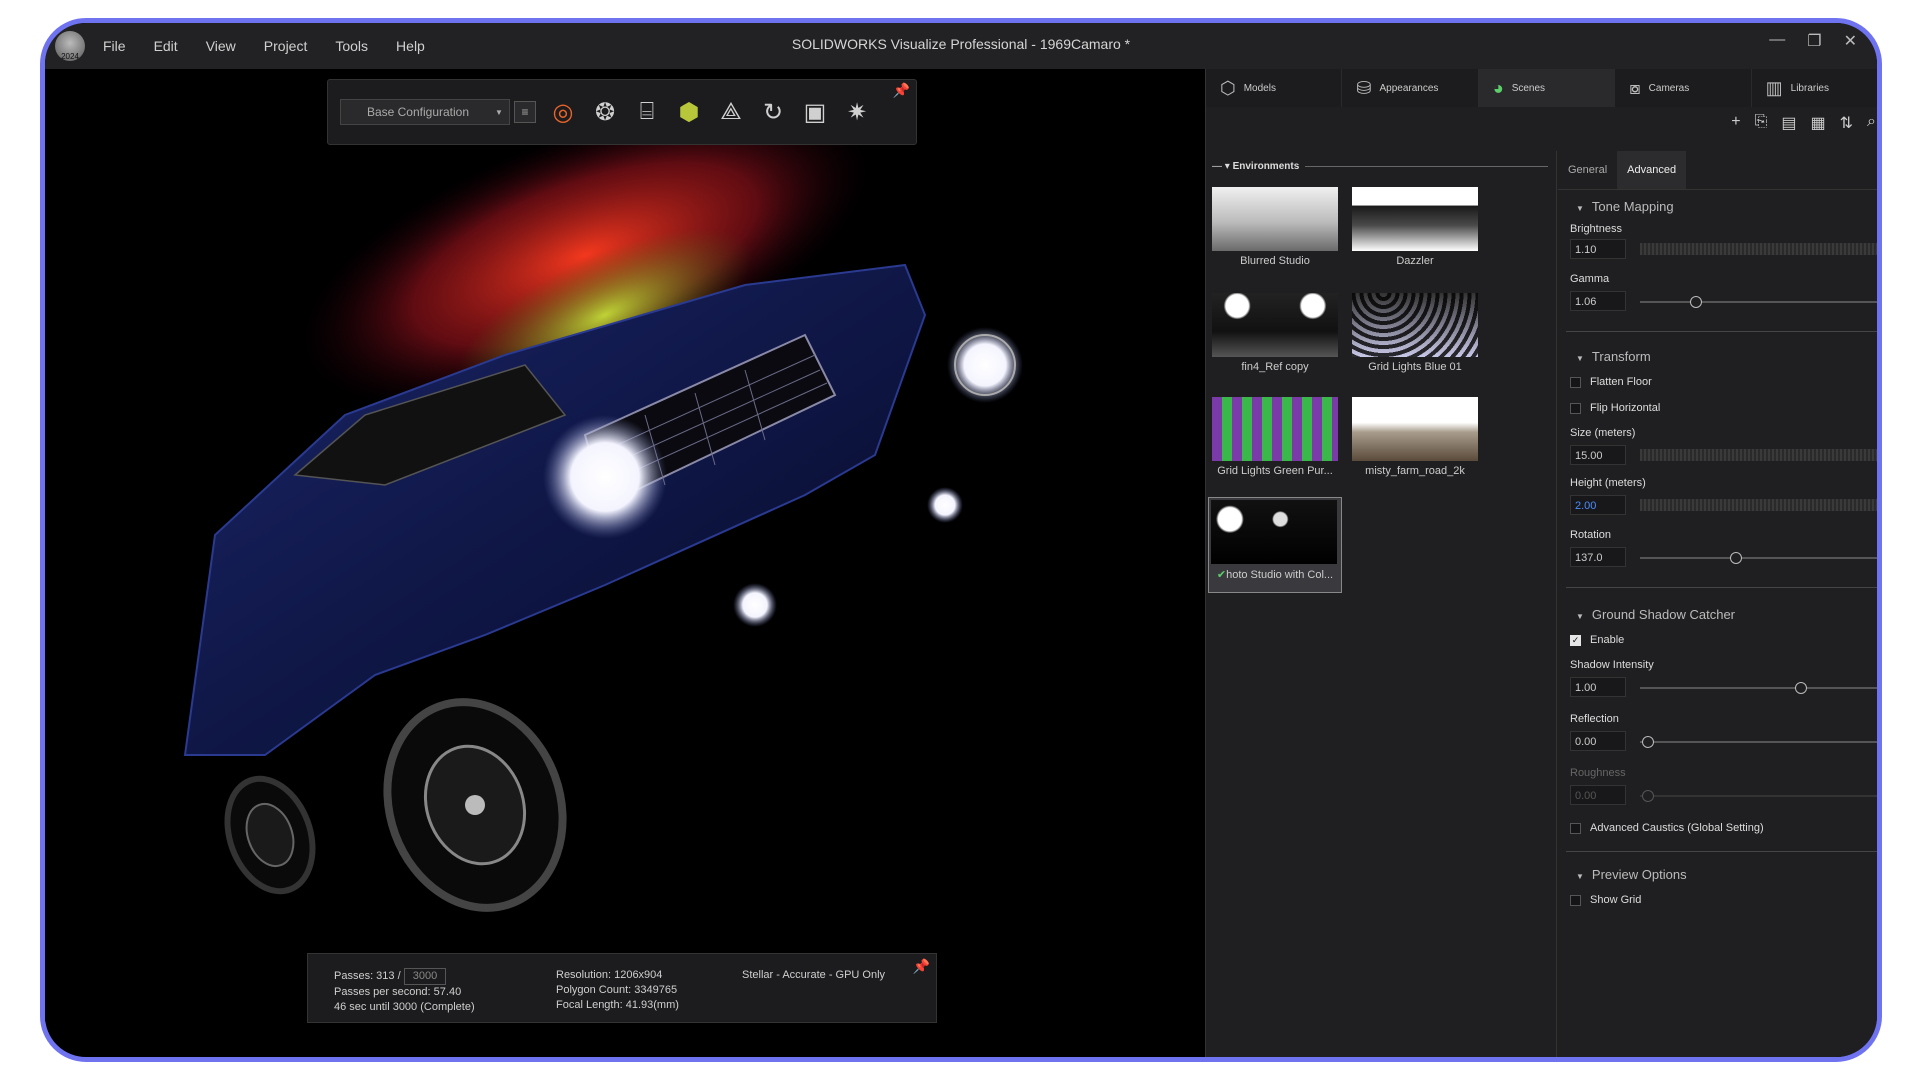  What do you see at coordinates (1598, 505) in the screenshot?
I see `height-input: 2.00` at bounding box center [1598, 505].